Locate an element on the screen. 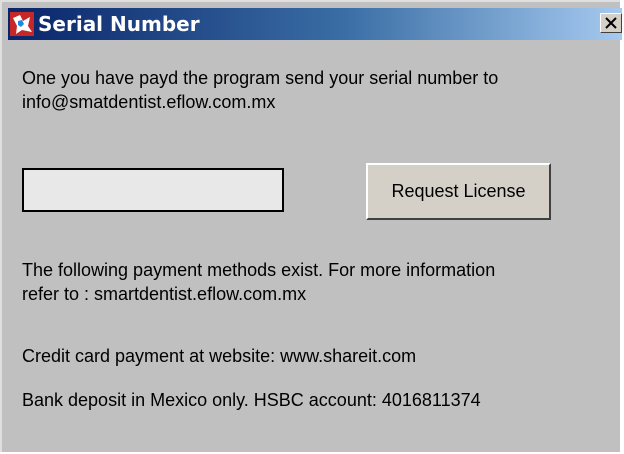 The width and height of the screenshot is (624, 454). serial-number-input is located at coordinates (153, 190).